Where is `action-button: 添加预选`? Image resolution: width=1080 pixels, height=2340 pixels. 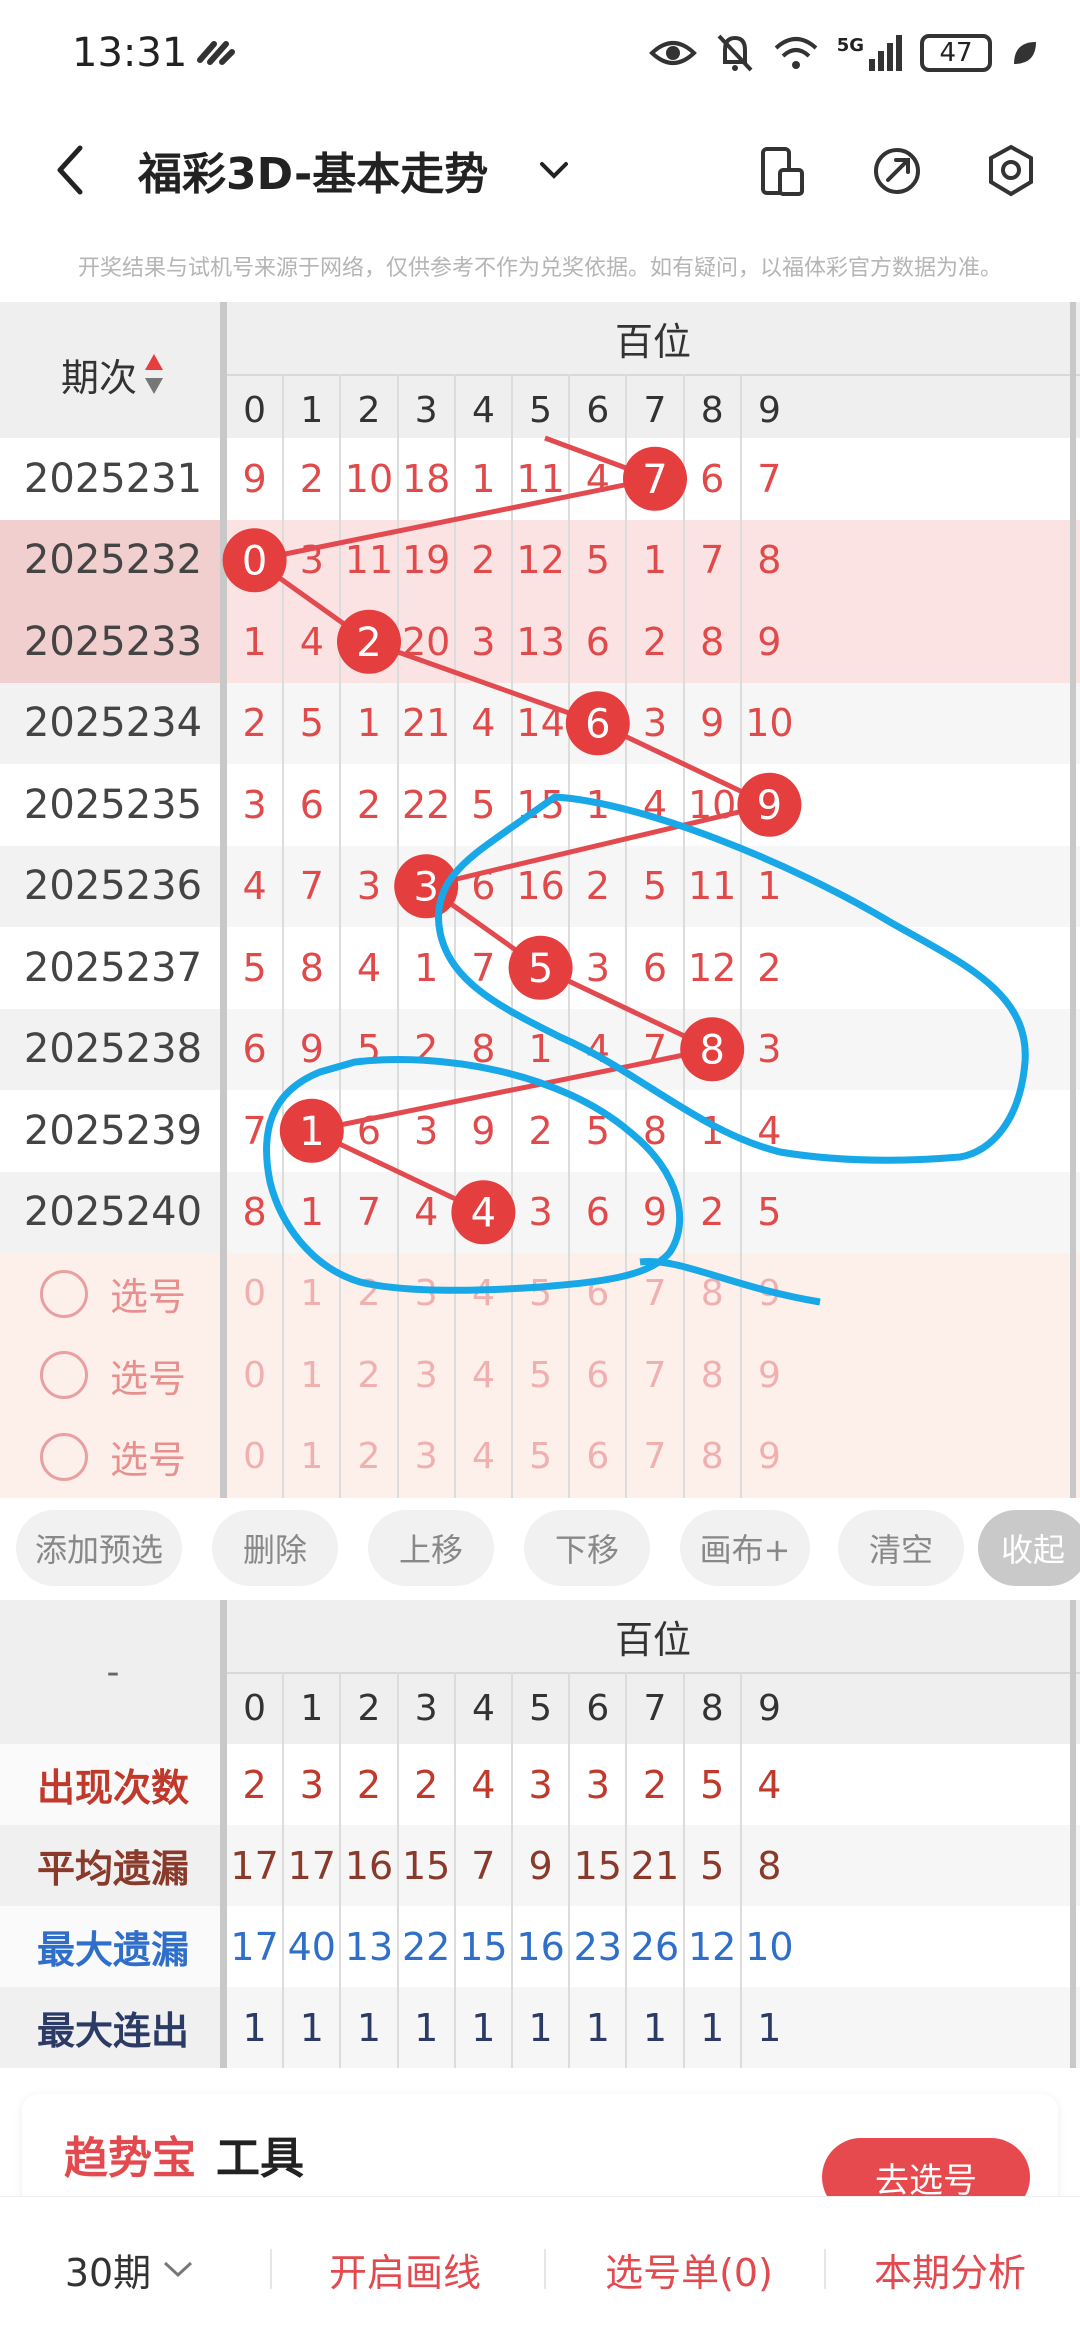 action-button: 添加预选 is located at coordinates (99, 1548).